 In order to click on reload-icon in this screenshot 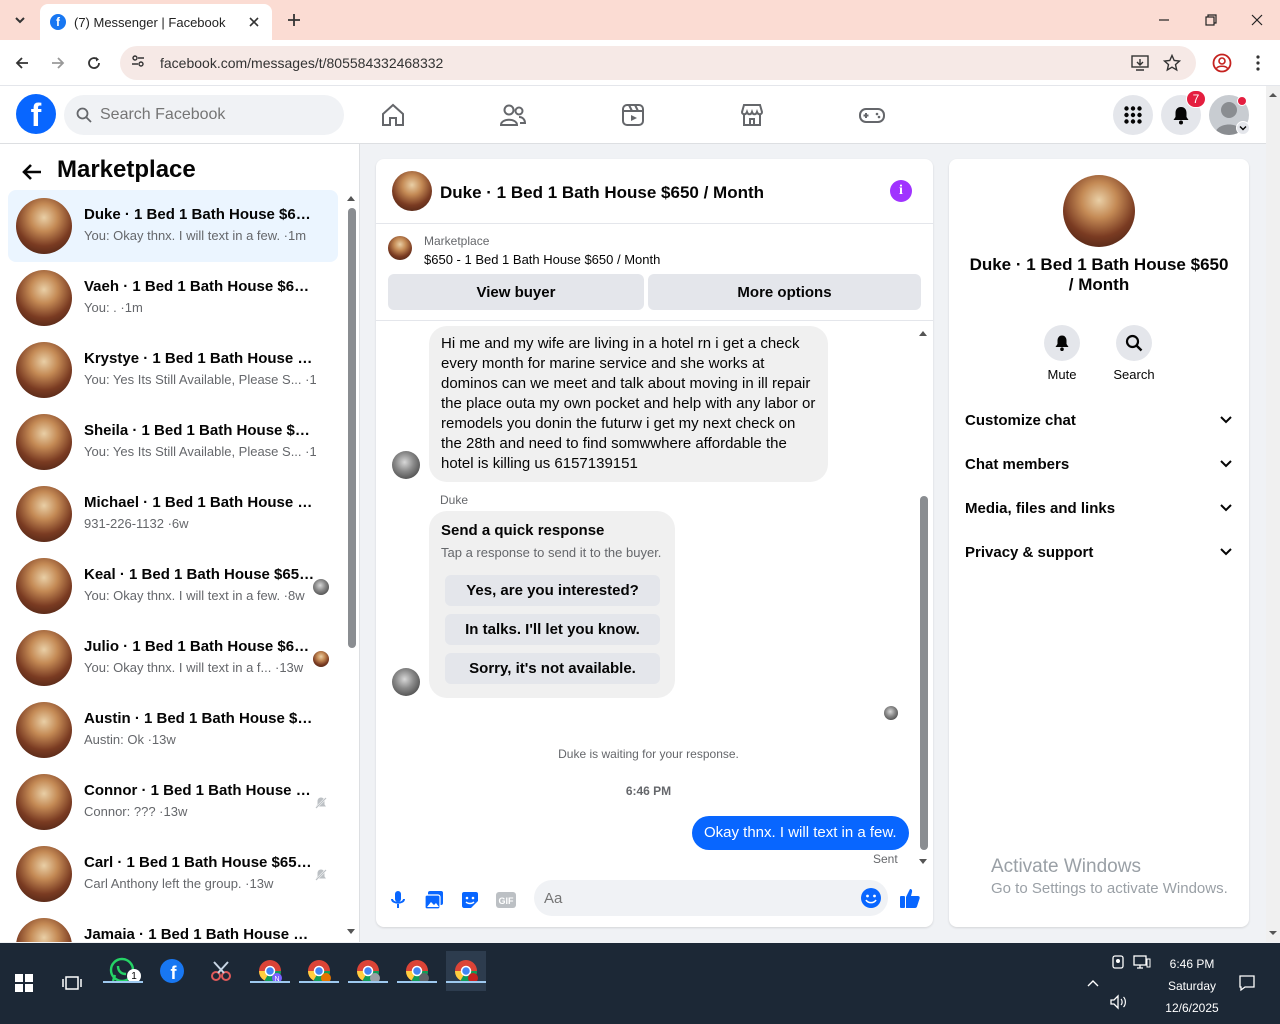, I will do `click(94, 63)`.